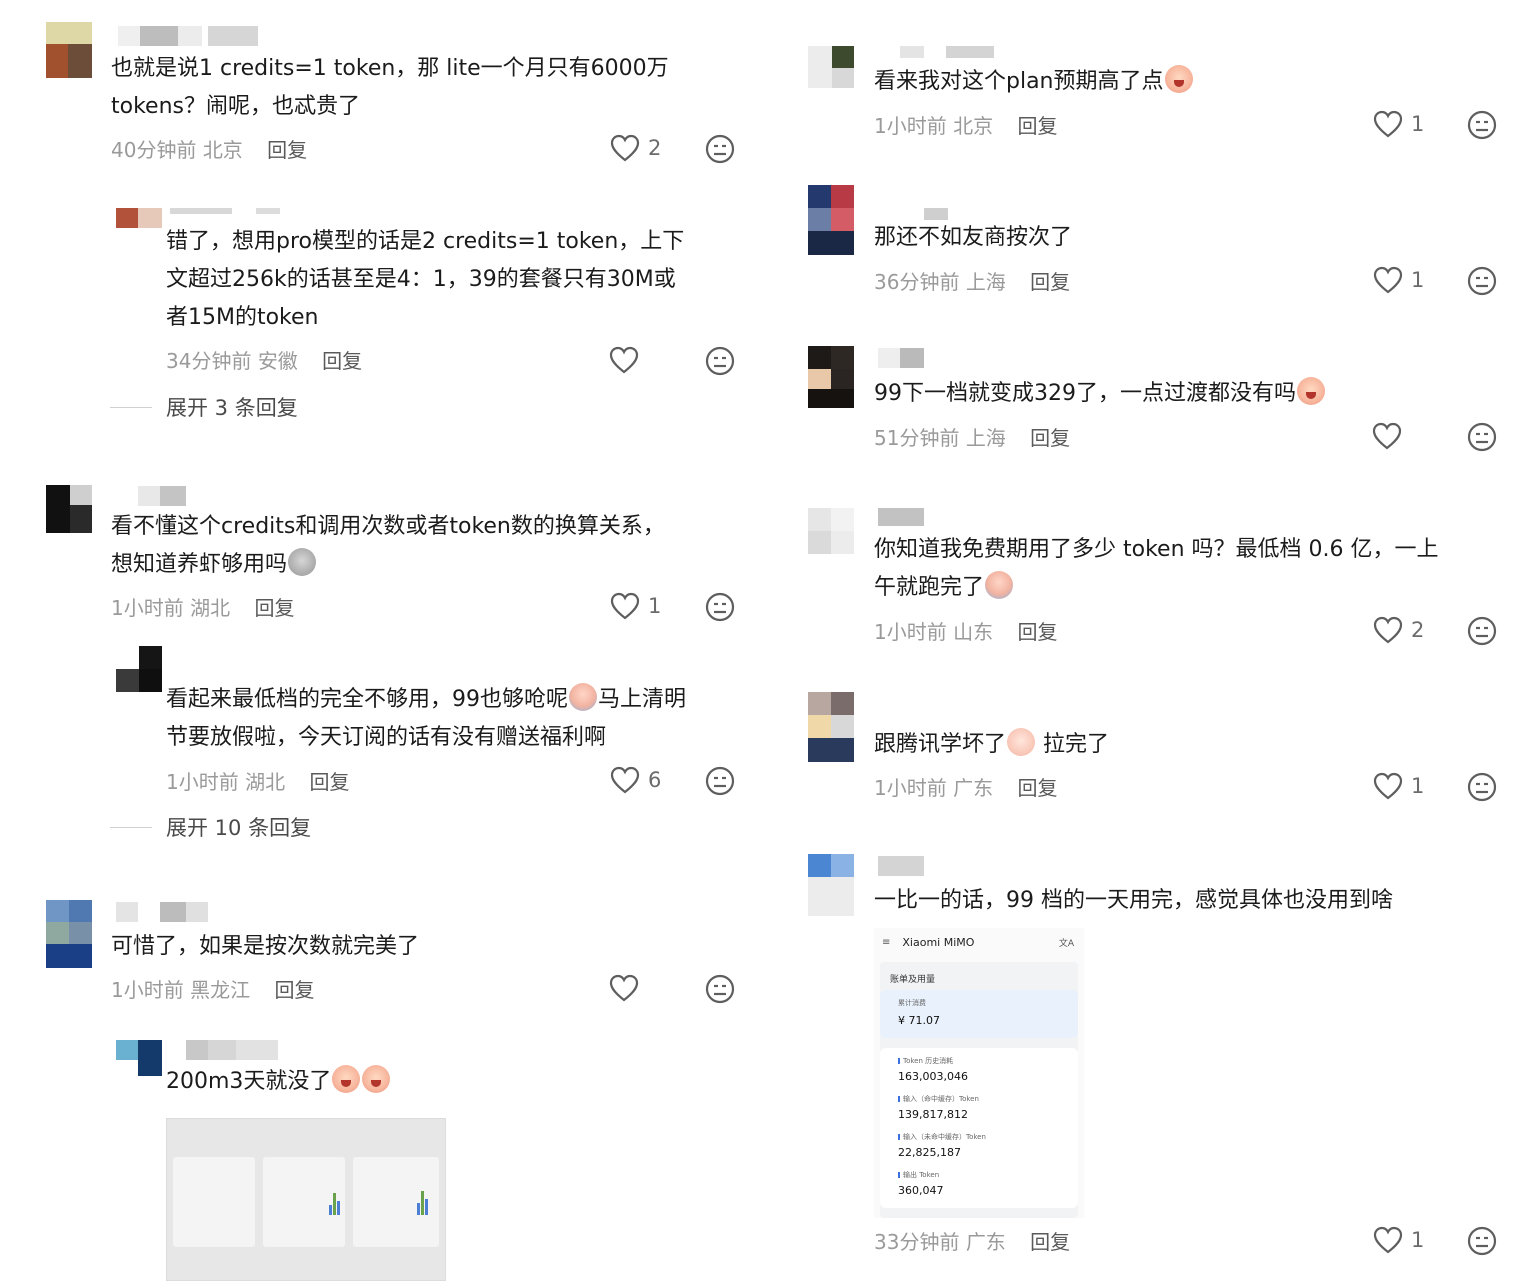 The height and width of the screenshot is (1281, 1525). What do you see at coordinates (972, 436) in the screenshot?
I see `comment-meta: 51分钟前 上海 回复` at bounding box center [972, 436].